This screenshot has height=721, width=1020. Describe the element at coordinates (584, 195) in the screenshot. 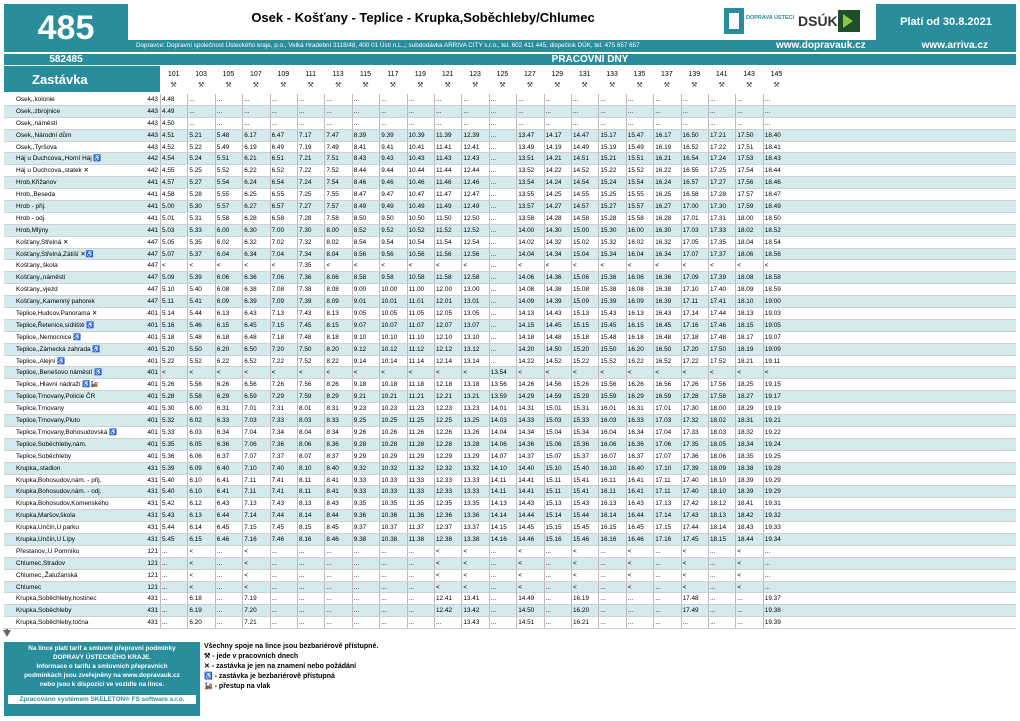

I see `departure-time: 14.55` at that location.